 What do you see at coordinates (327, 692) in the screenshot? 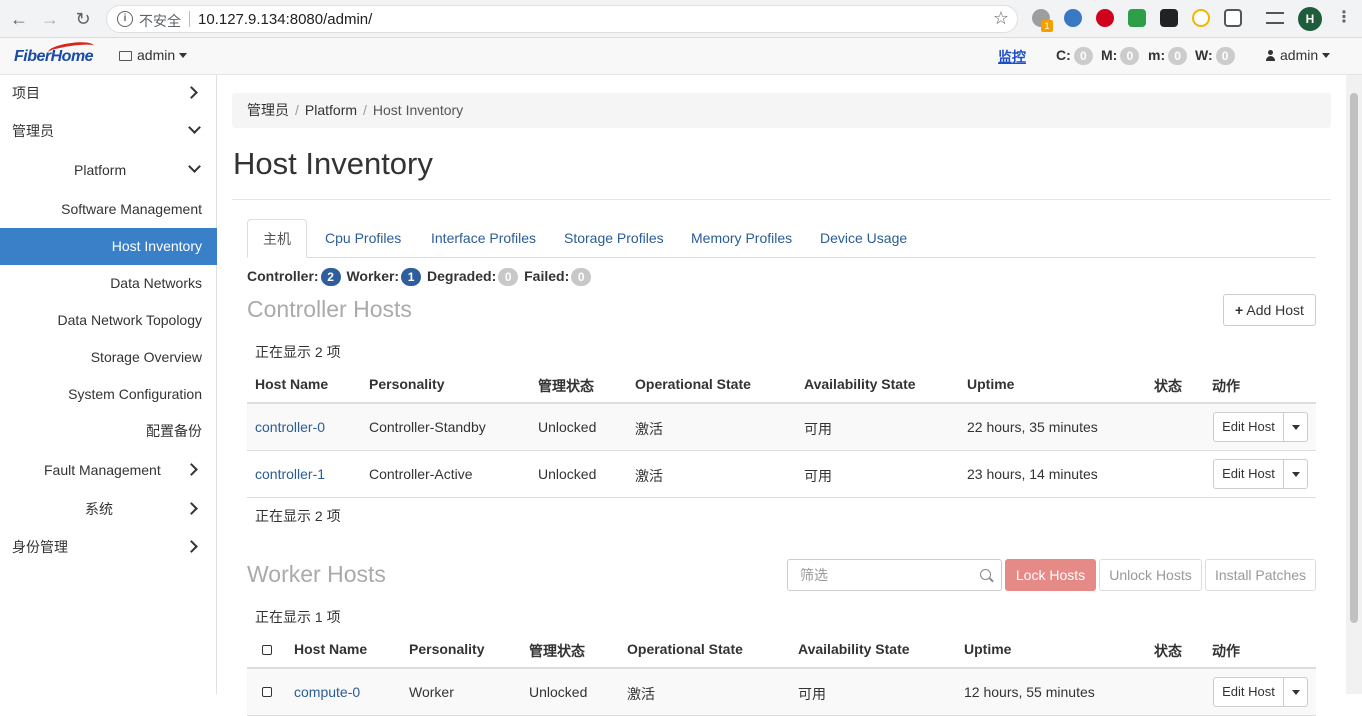
I see `host-name-link: compute-0` at bounding box center [327, 692].